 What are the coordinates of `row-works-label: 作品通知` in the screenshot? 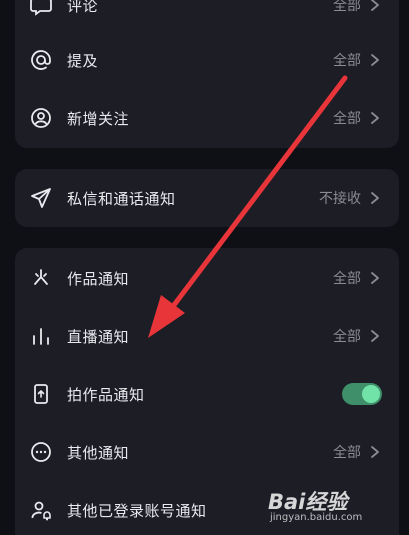 It's located at (98, 278).